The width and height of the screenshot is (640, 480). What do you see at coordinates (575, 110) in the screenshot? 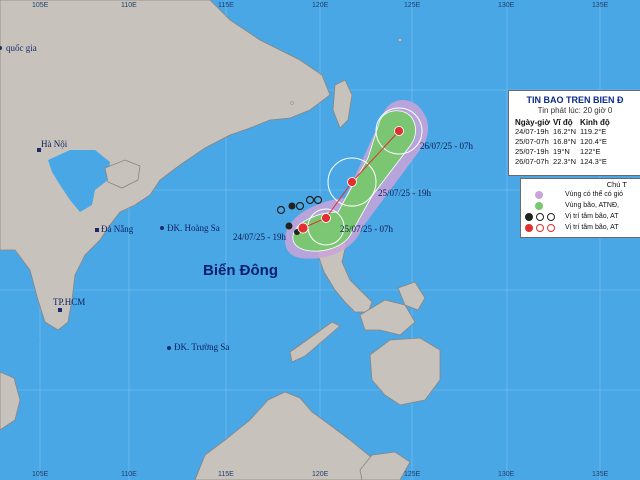
I see `panel-issued-time: Tin phát lúc: 20 giờ 0` at bounding box center [575, 110].